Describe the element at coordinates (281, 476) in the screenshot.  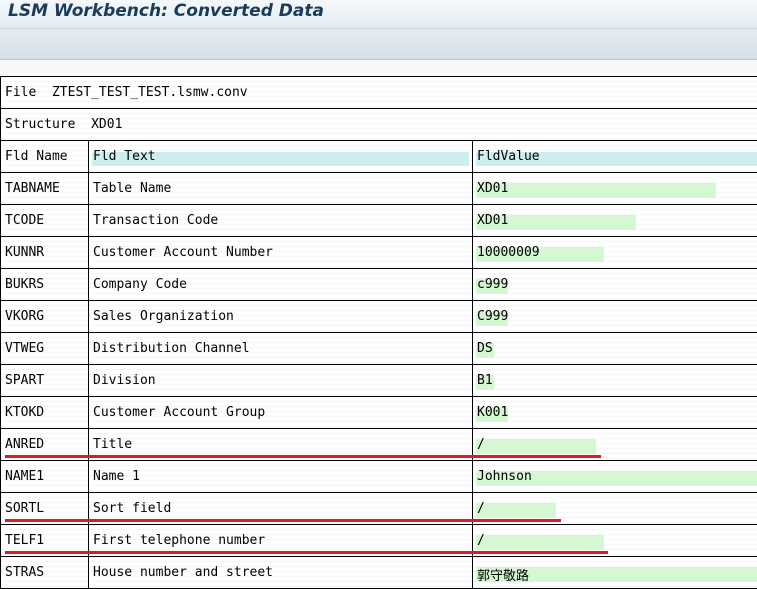
I see `field-text-cell: Name 1` at that location.